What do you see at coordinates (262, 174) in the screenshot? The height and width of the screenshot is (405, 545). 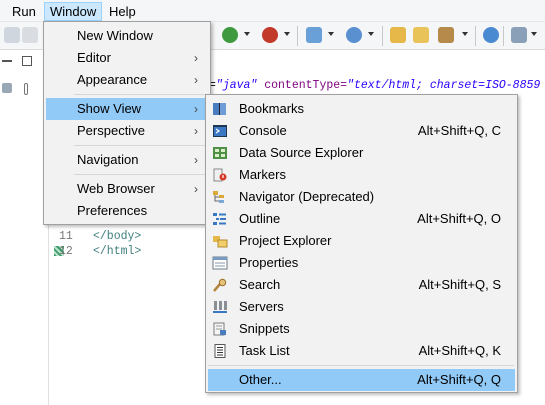 I see `menu-item-label: Markers` at bounding box center [262, 174].